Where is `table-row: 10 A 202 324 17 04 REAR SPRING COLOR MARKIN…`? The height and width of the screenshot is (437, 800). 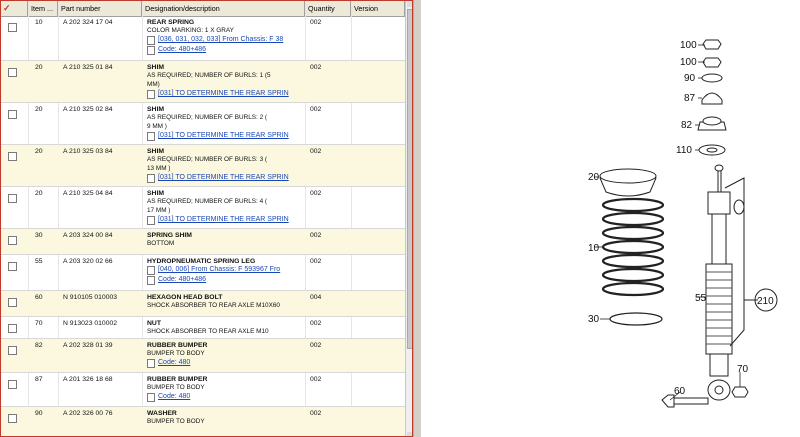 table-row: 10 A 202 324 17 04 REAR SPRING COLOR MARKIN… is located at coordinates (203, 38).